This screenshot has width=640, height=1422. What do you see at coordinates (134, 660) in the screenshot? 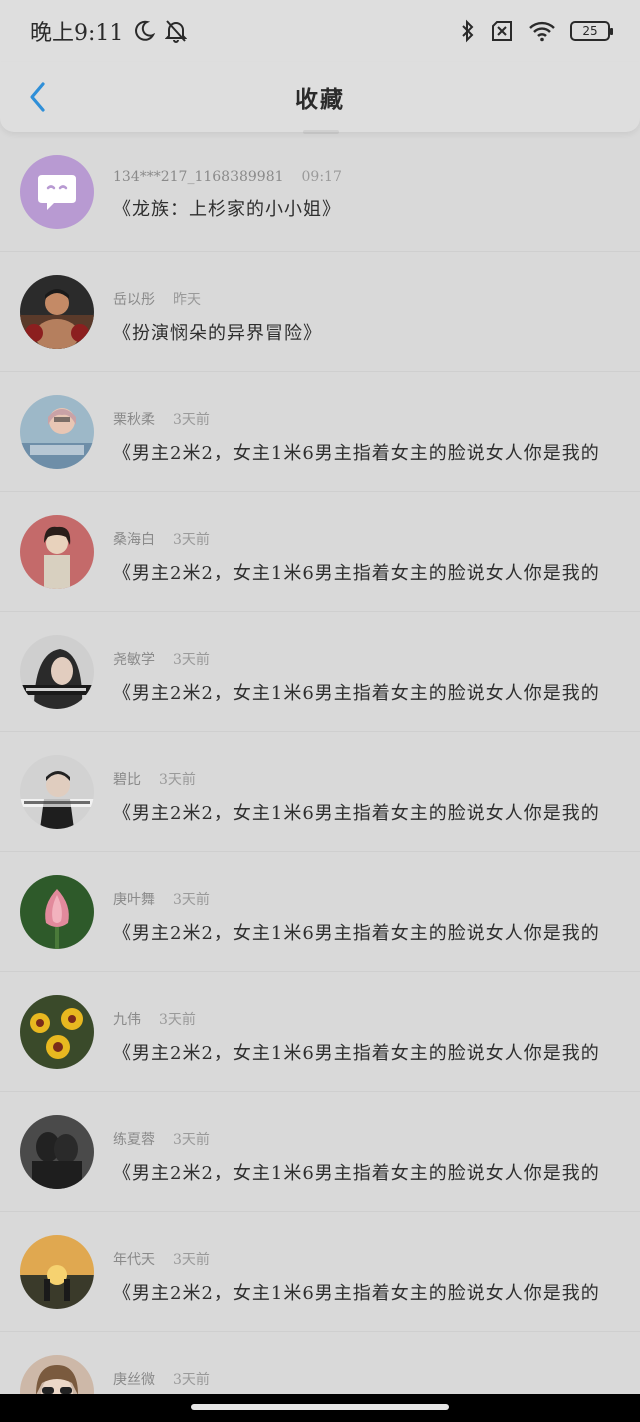
I see `author-name: 尧敏学` at bounding box center [134, 660].